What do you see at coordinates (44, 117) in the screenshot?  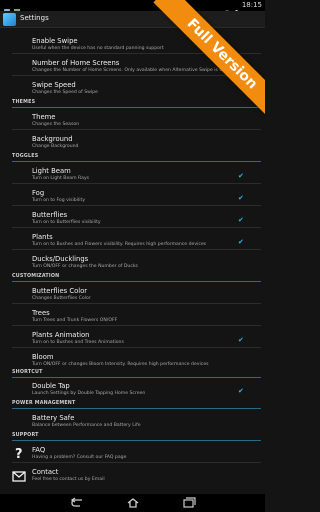 I see `pref-title: Theme` at bounding box center [44, 117].